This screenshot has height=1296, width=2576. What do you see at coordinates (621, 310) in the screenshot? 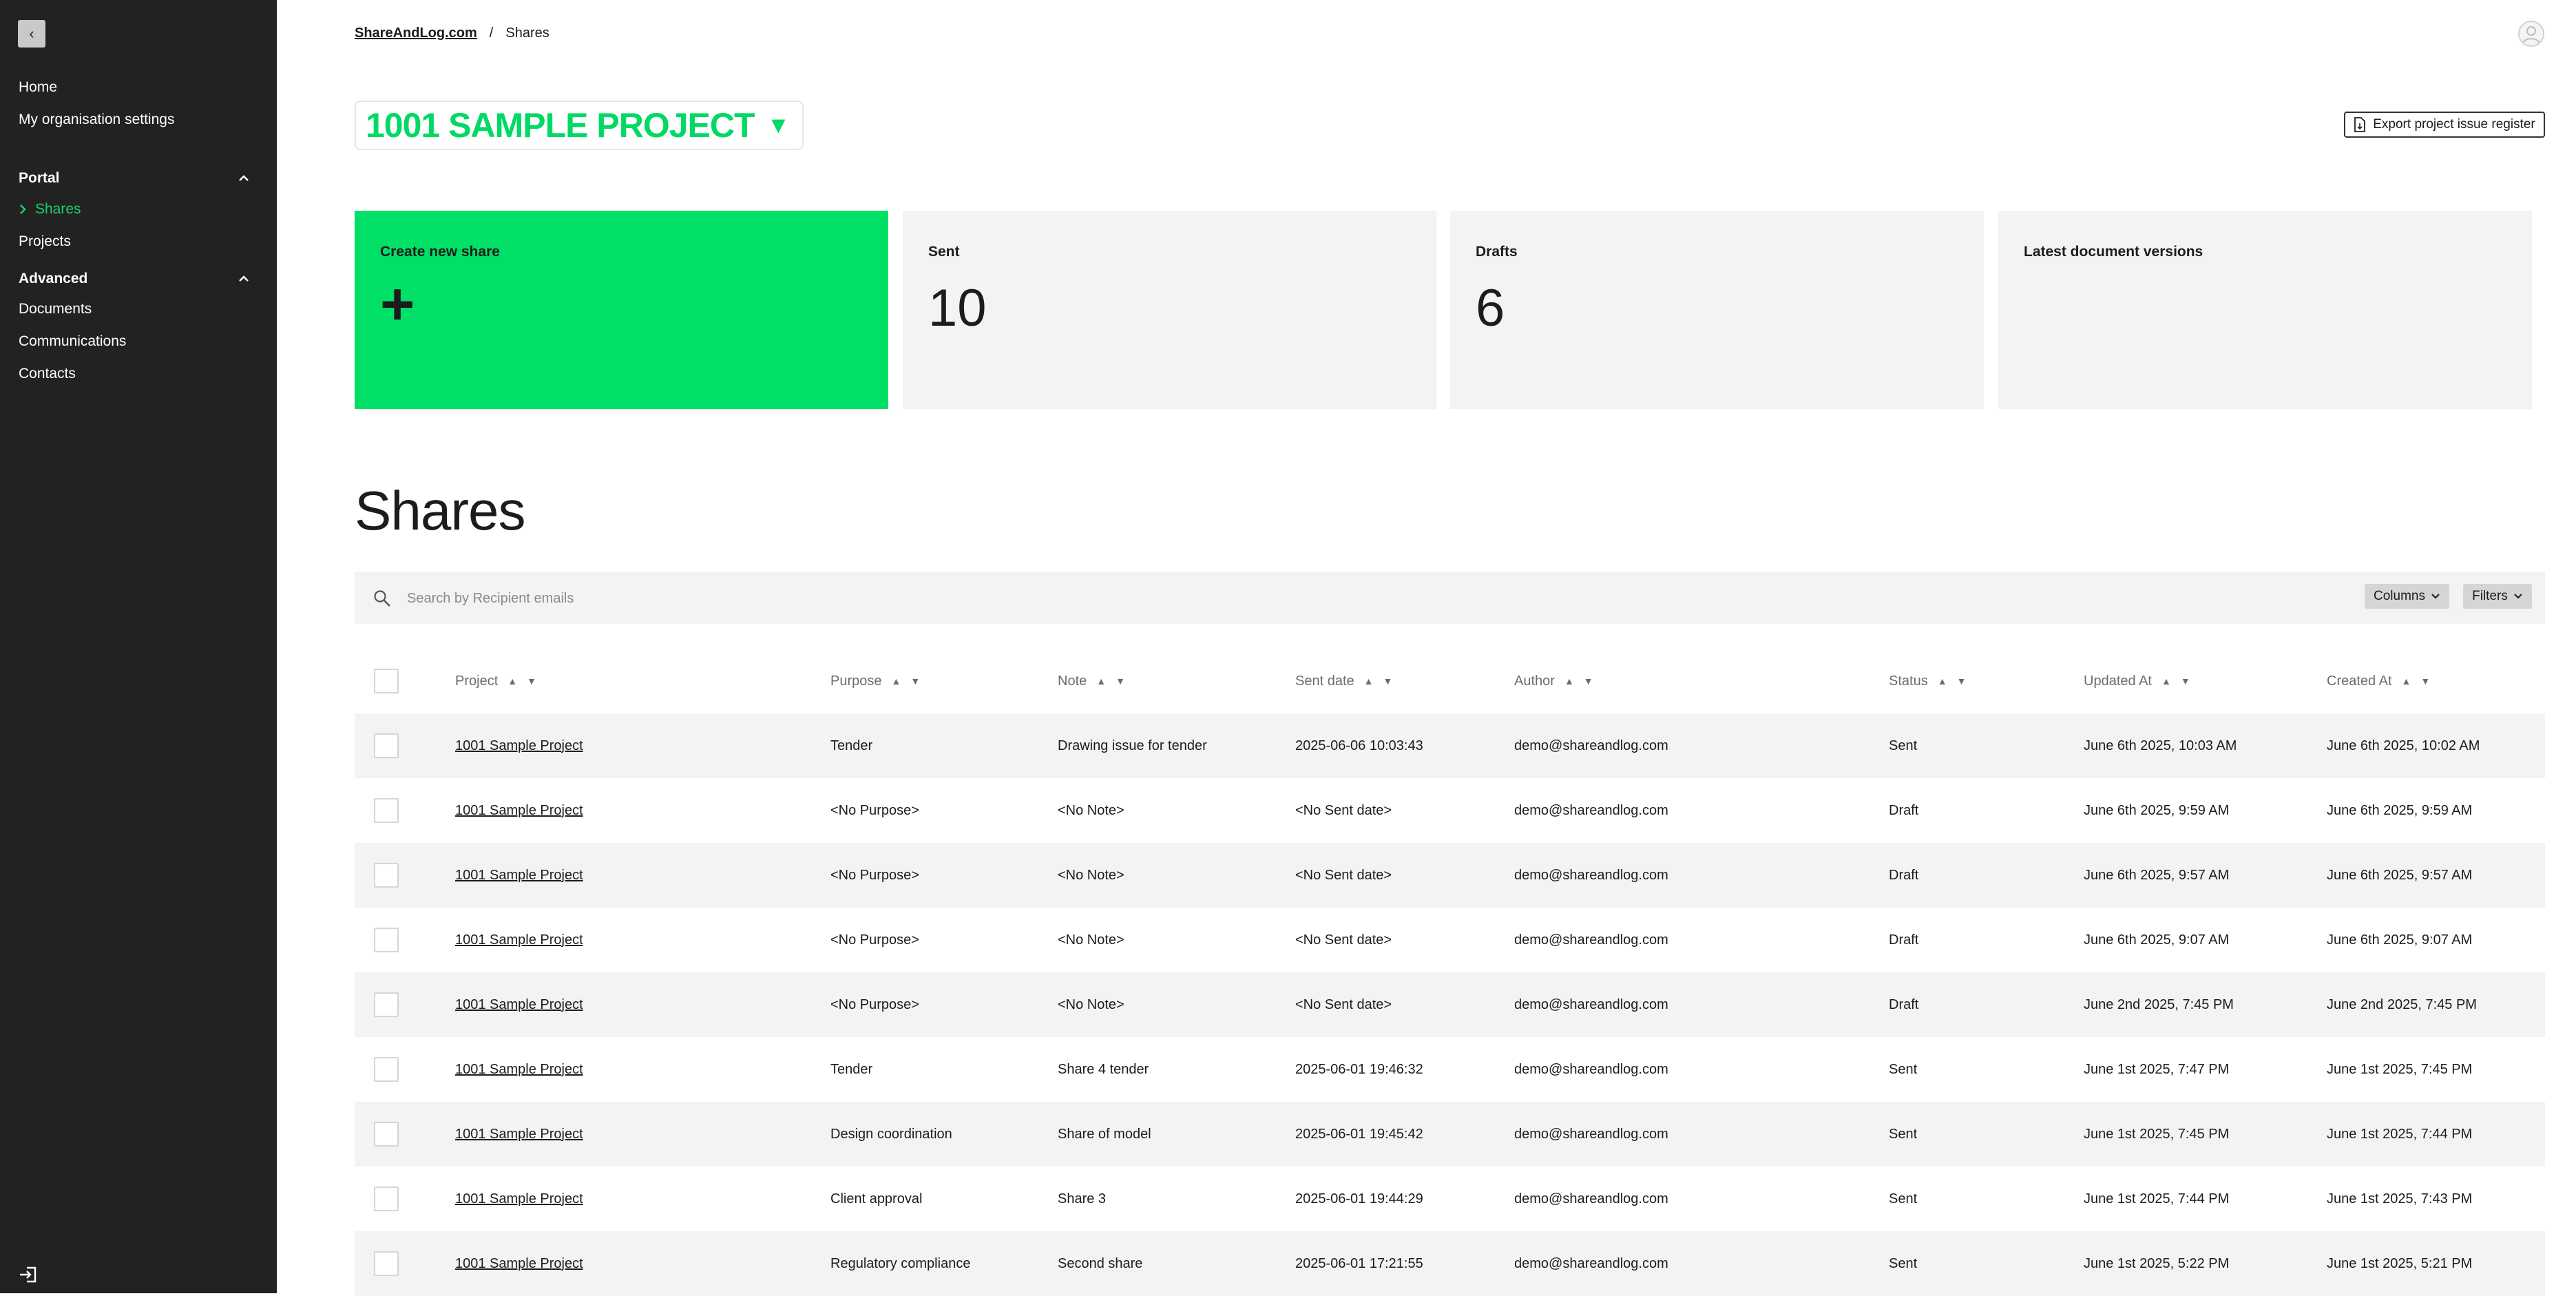
I see `create-share-card: Create new share +` at bounding box center [621, 310].